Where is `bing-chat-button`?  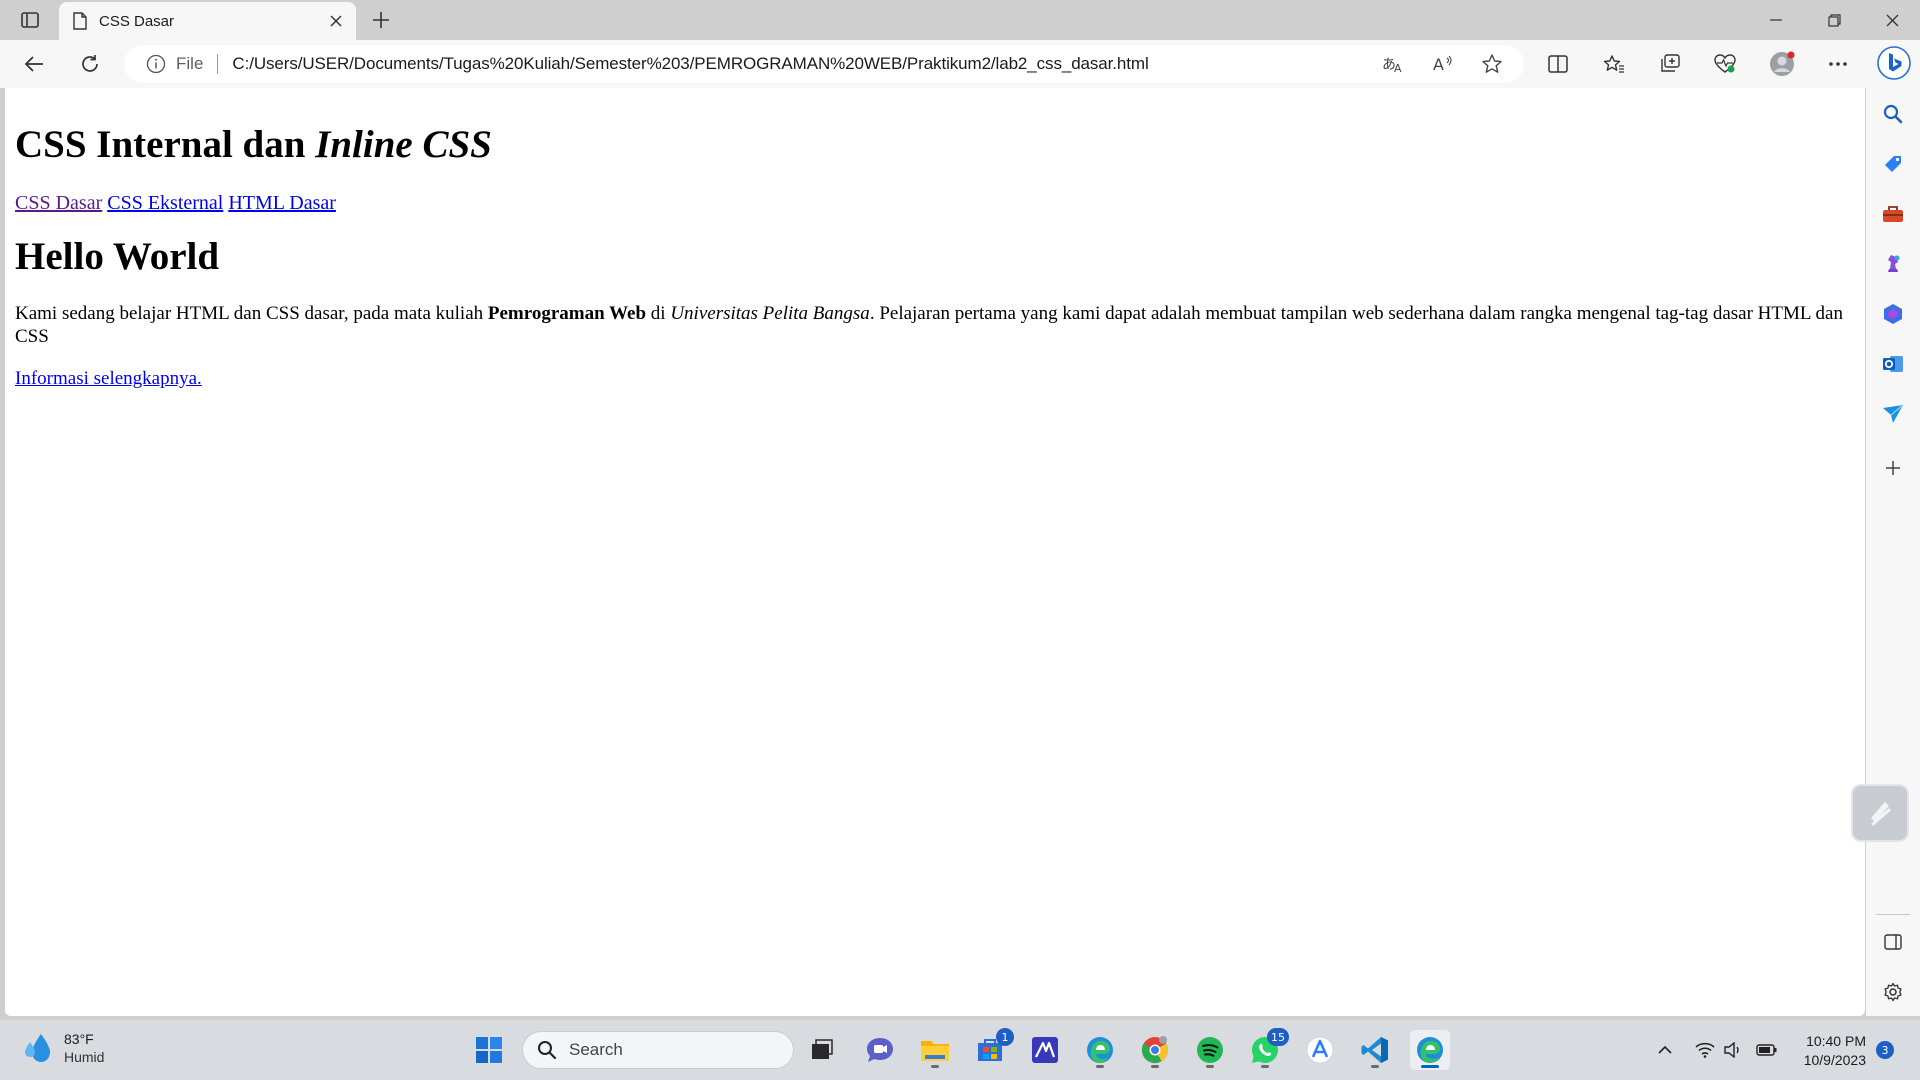
bing-chat-button is located at coordinates (1894, 63).